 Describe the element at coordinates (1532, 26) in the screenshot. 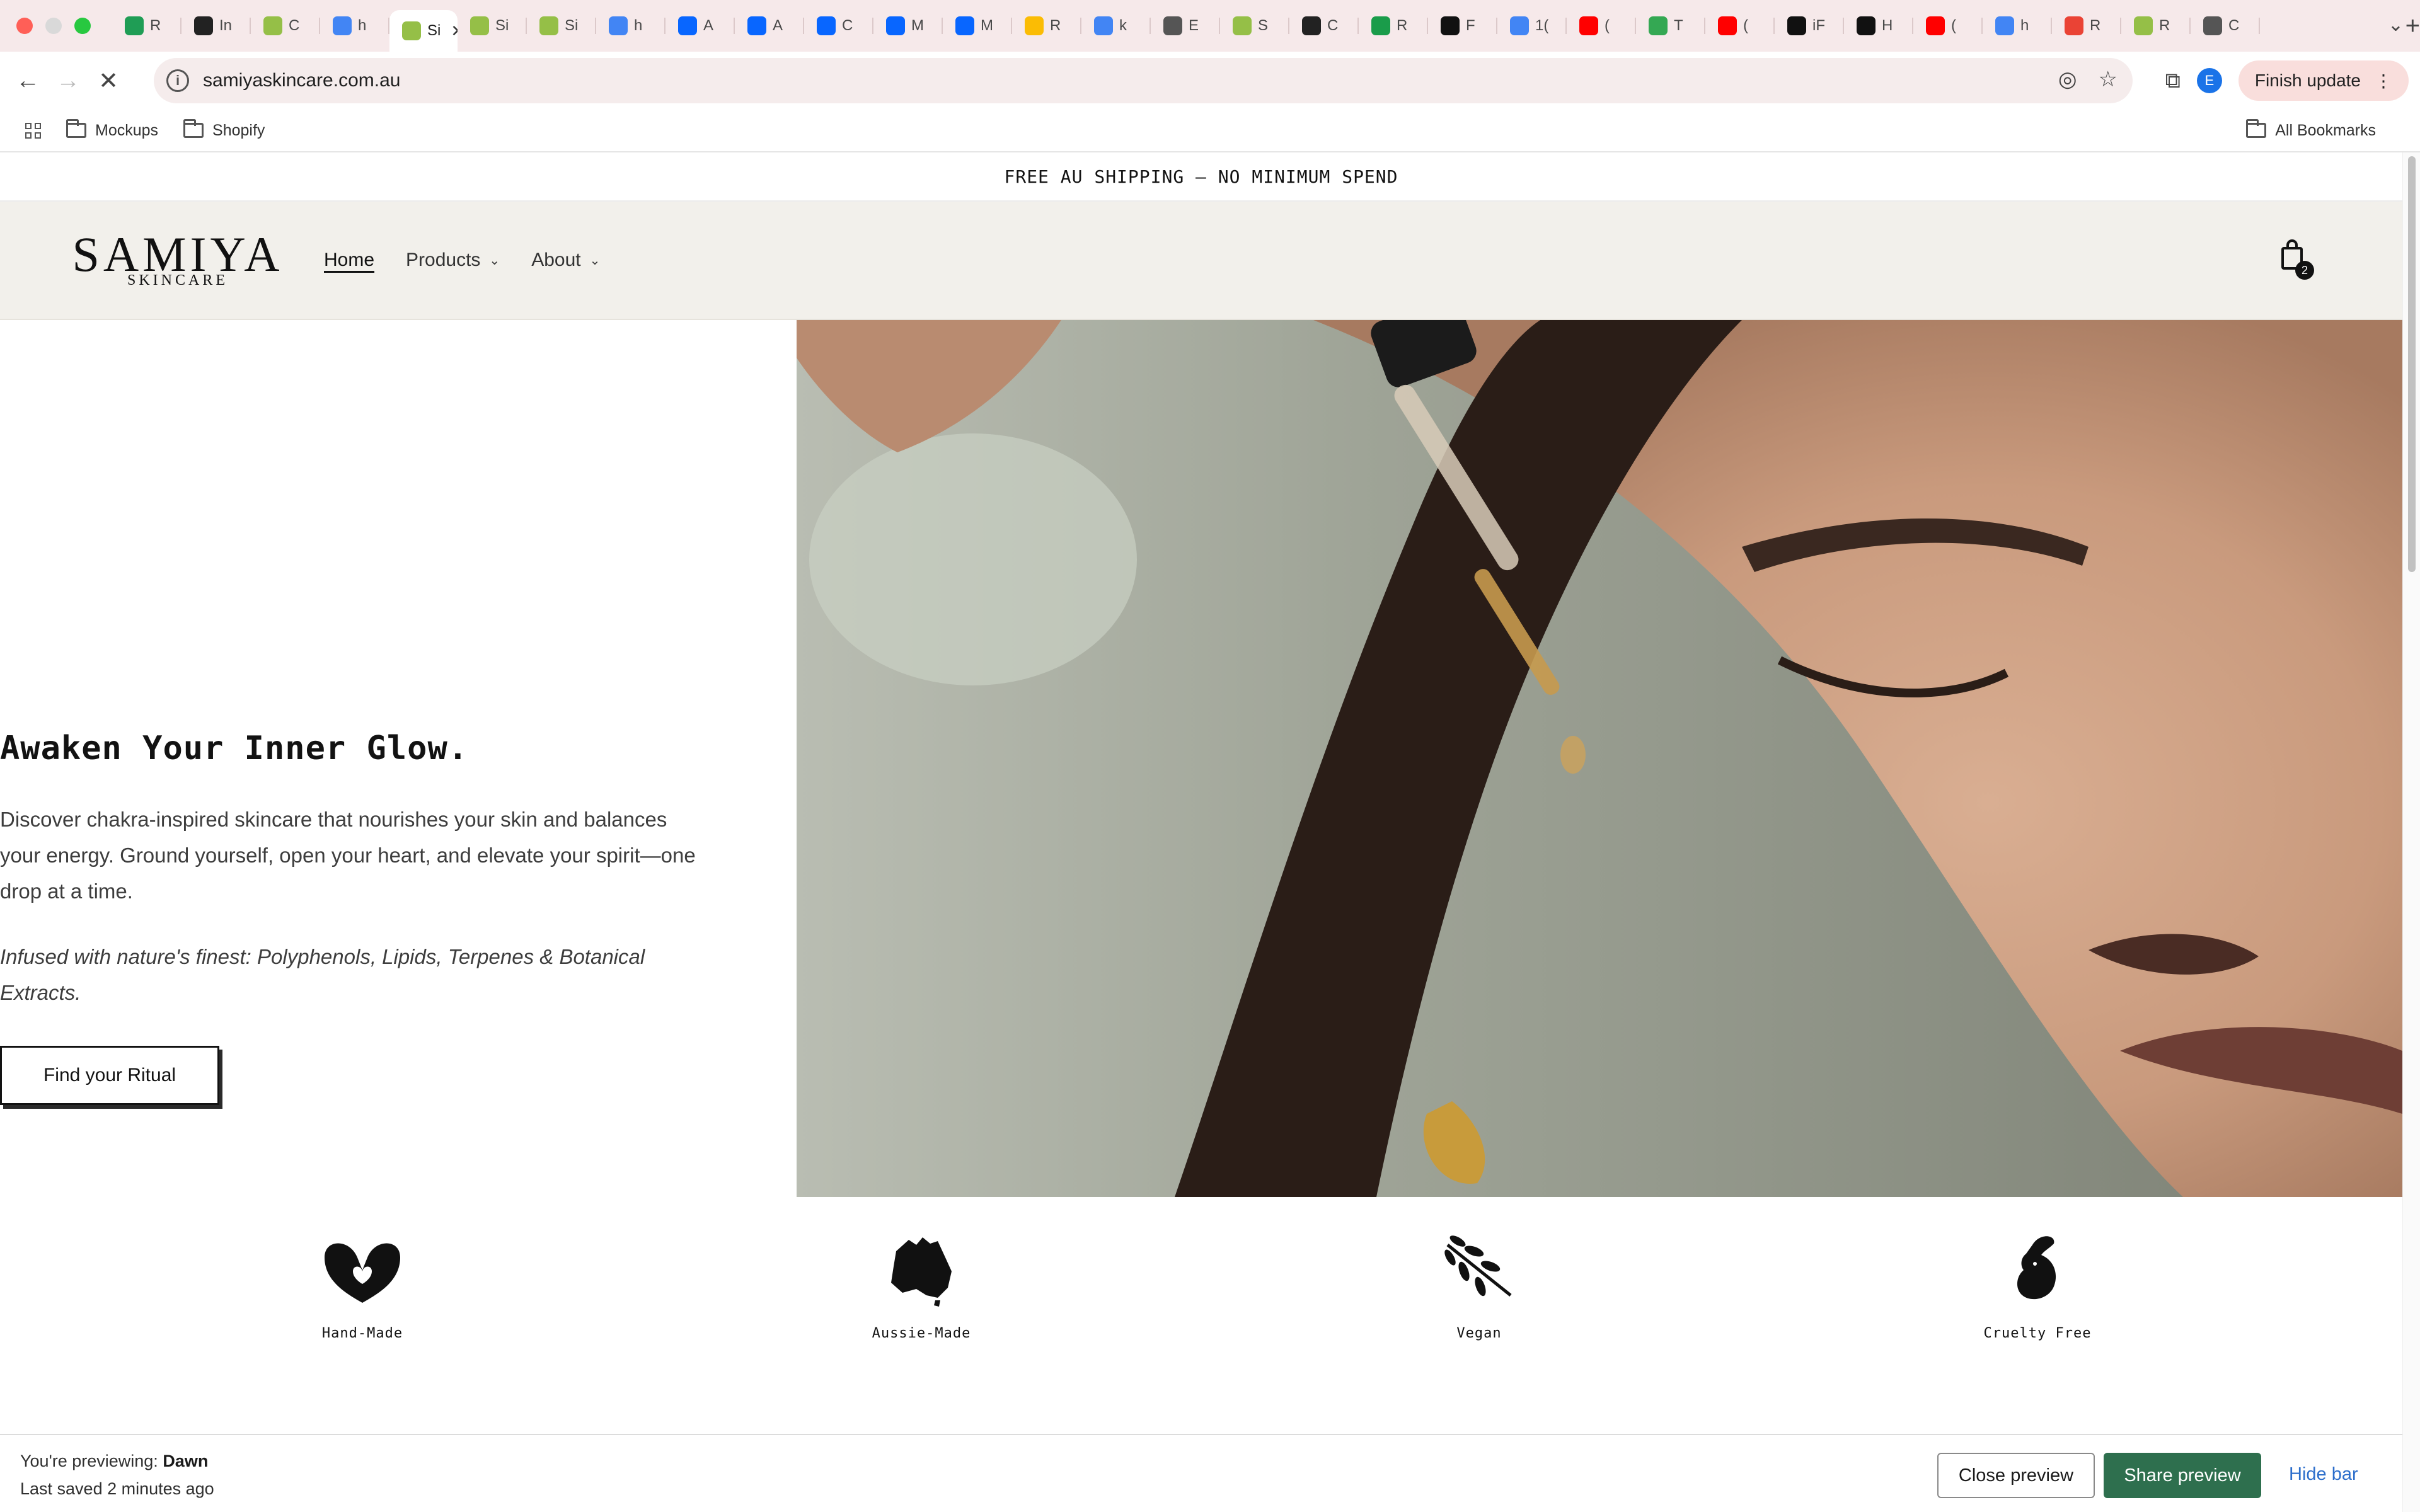

I see `browser-tab: 1(` at that location.